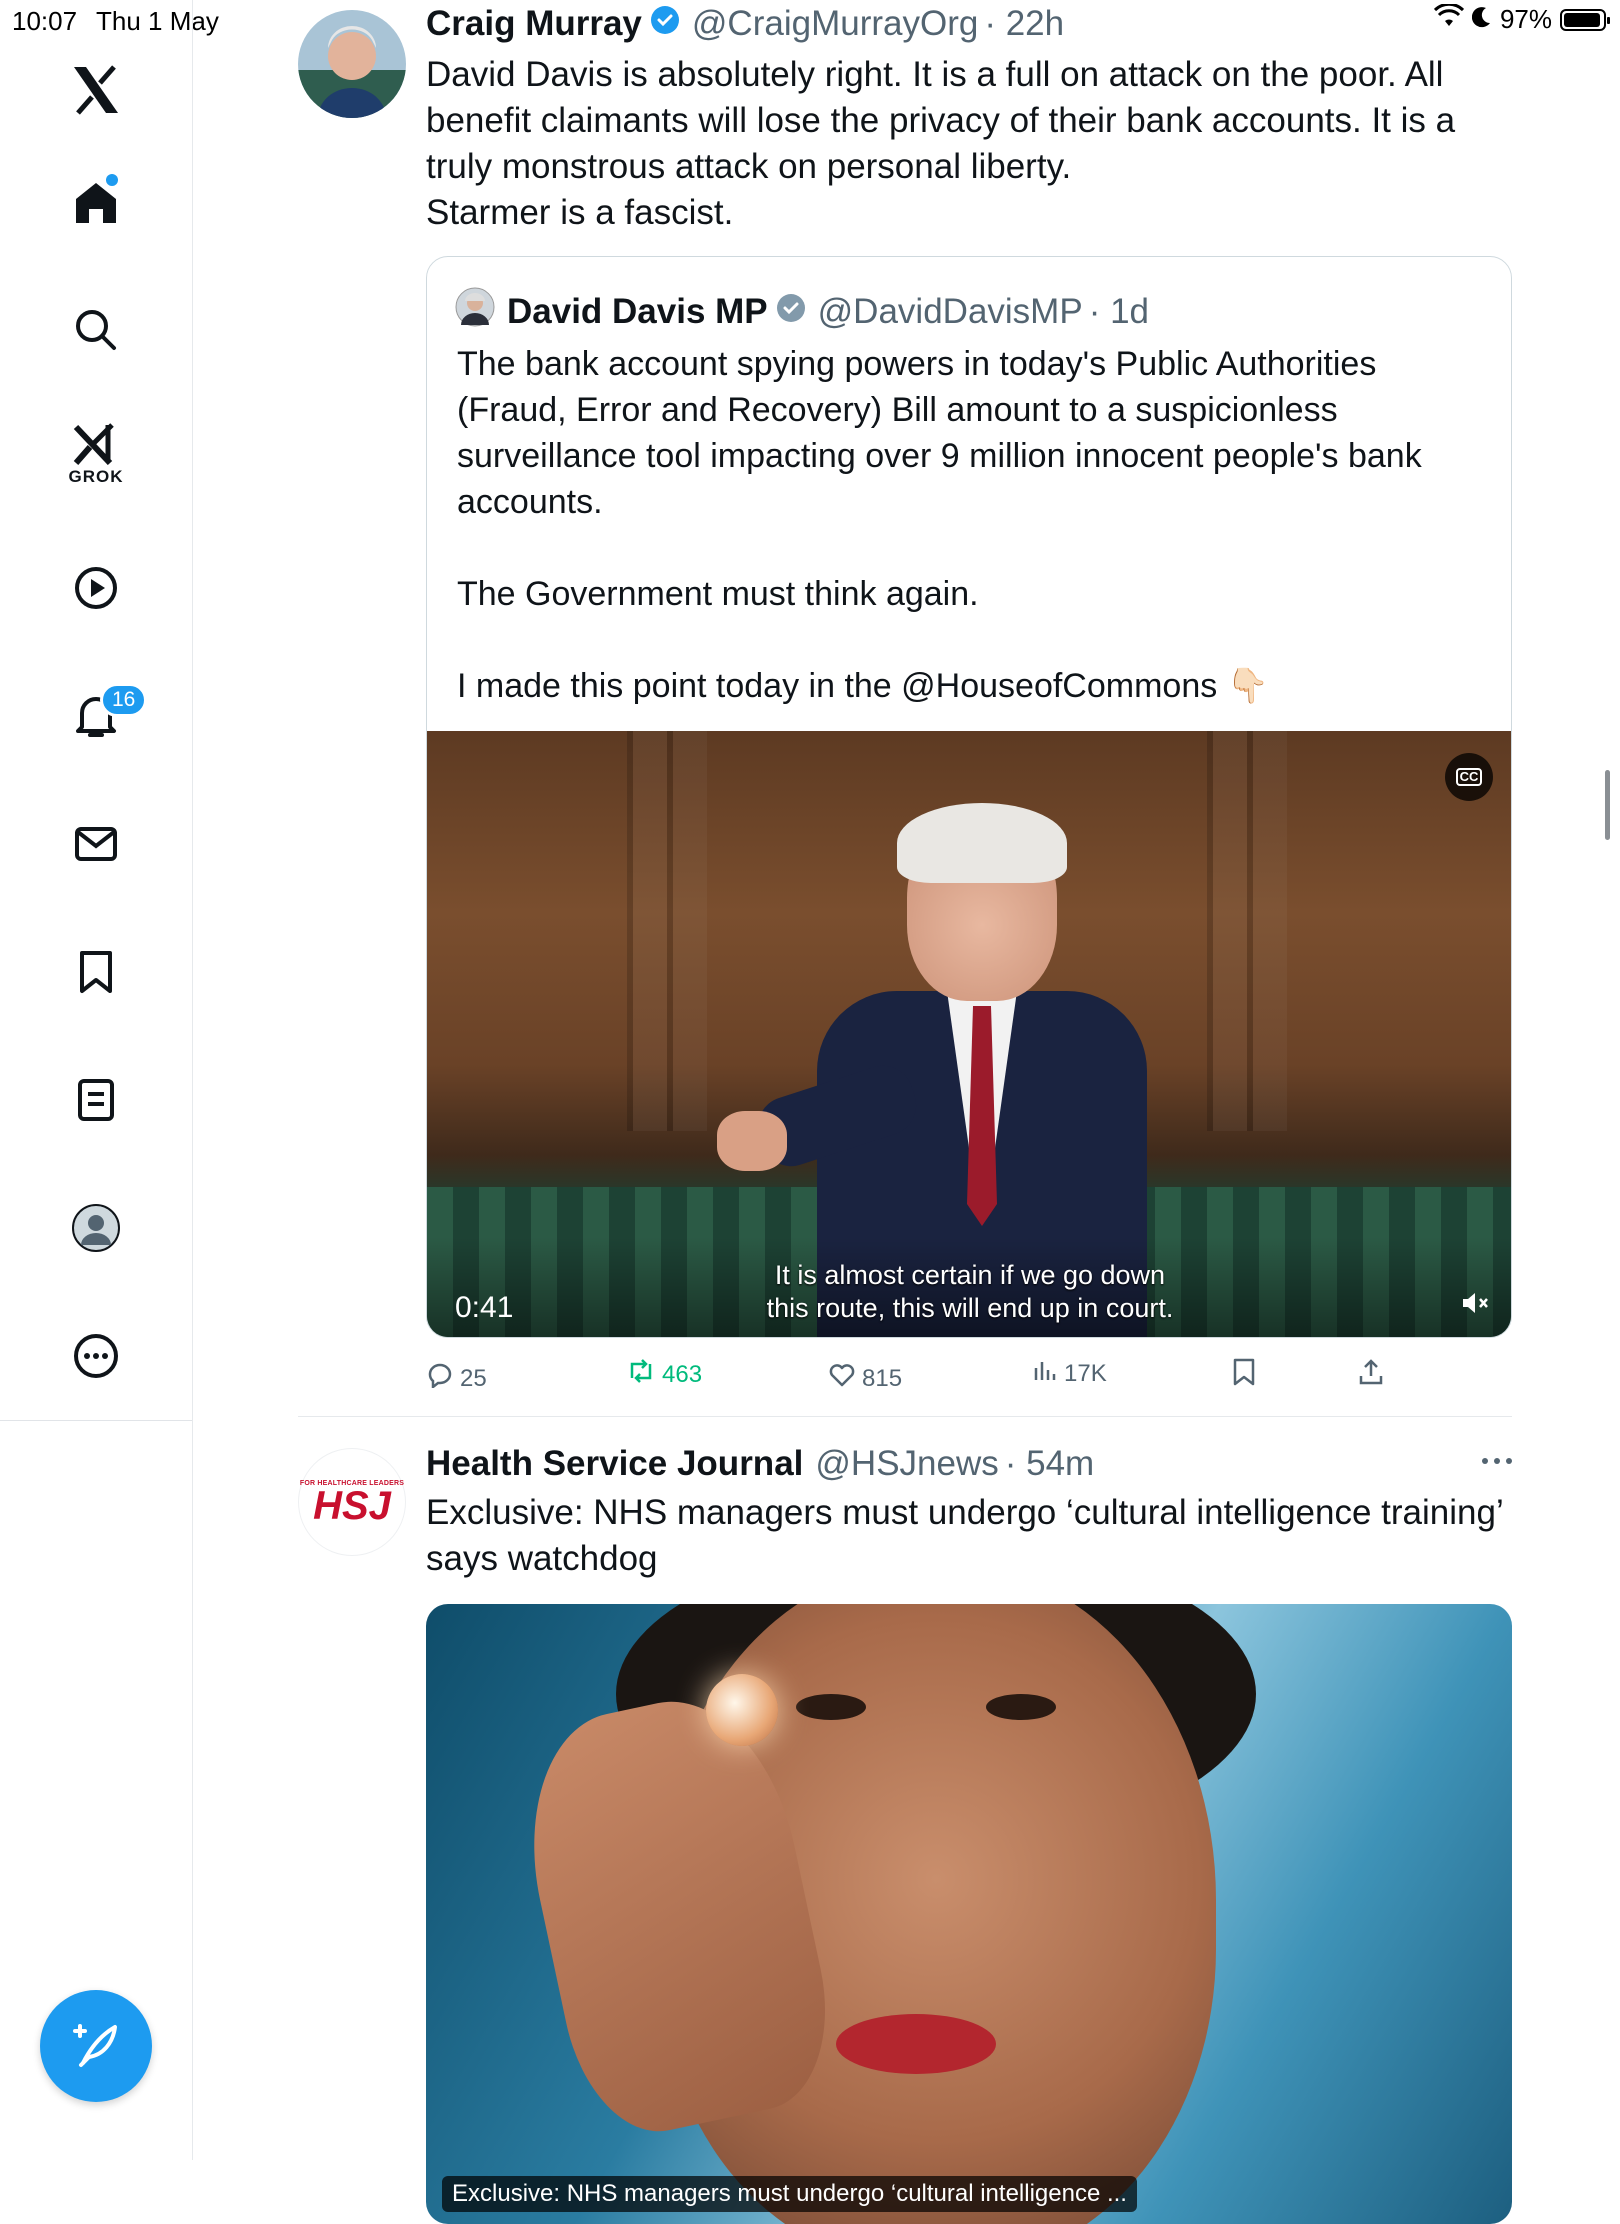  I want to click on repost-icon, so click(641, 1374).